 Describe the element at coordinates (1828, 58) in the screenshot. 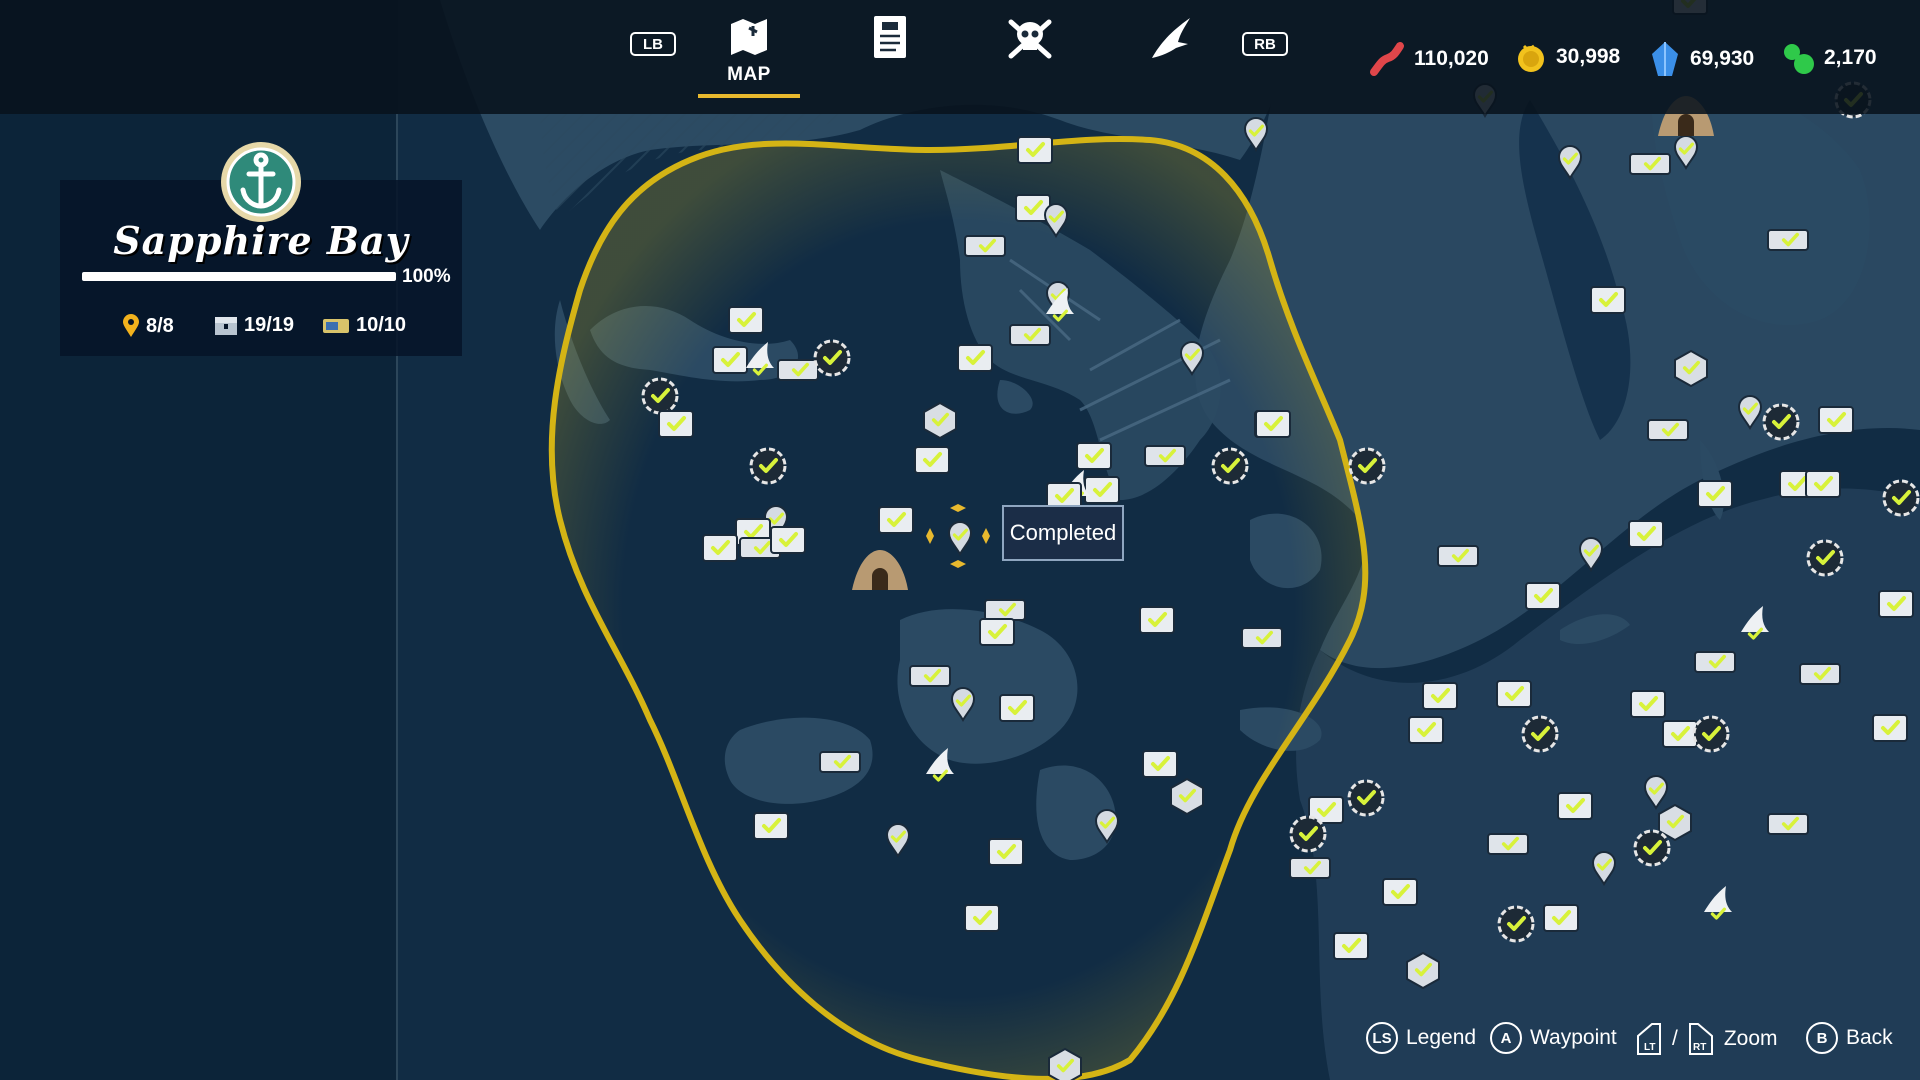

I see `gem-currency: 2,170` at that location.